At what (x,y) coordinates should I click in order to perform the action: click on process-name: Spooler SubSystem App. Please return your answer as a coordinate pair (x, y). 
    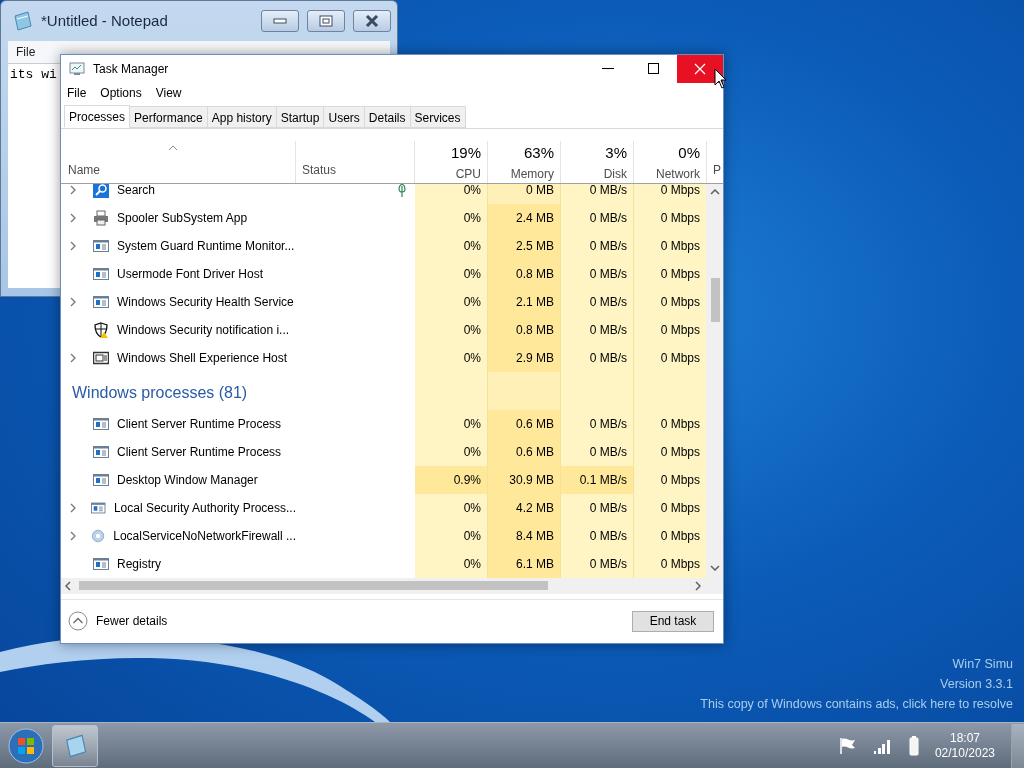
    Looking at the image, I should click on (182, 217).